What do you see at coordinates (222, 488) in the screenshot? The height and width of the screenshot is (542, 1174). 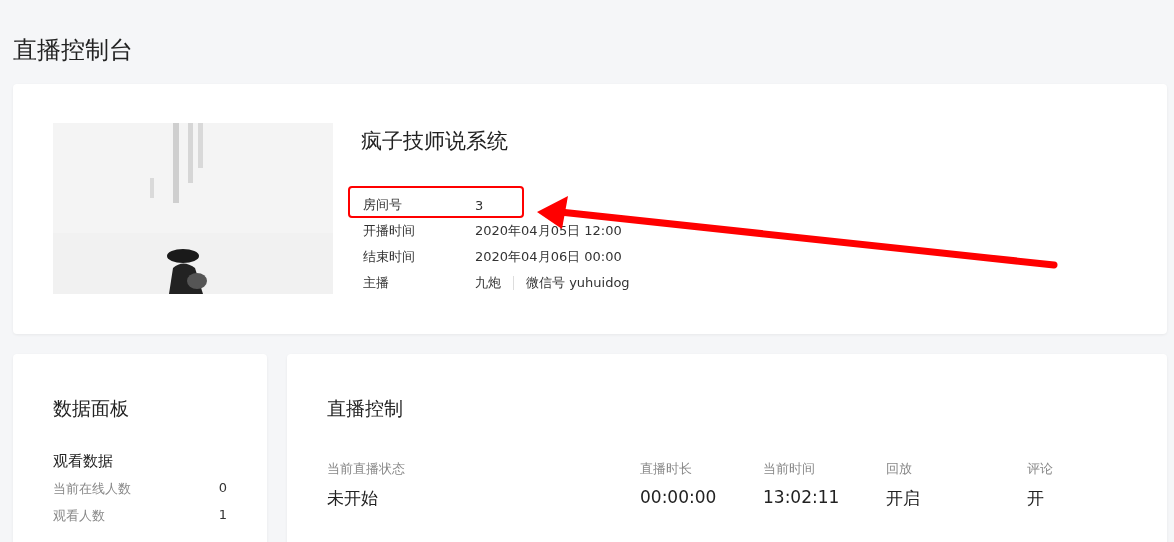 I see `stat-value: 0` at bounding box center [222, 488].